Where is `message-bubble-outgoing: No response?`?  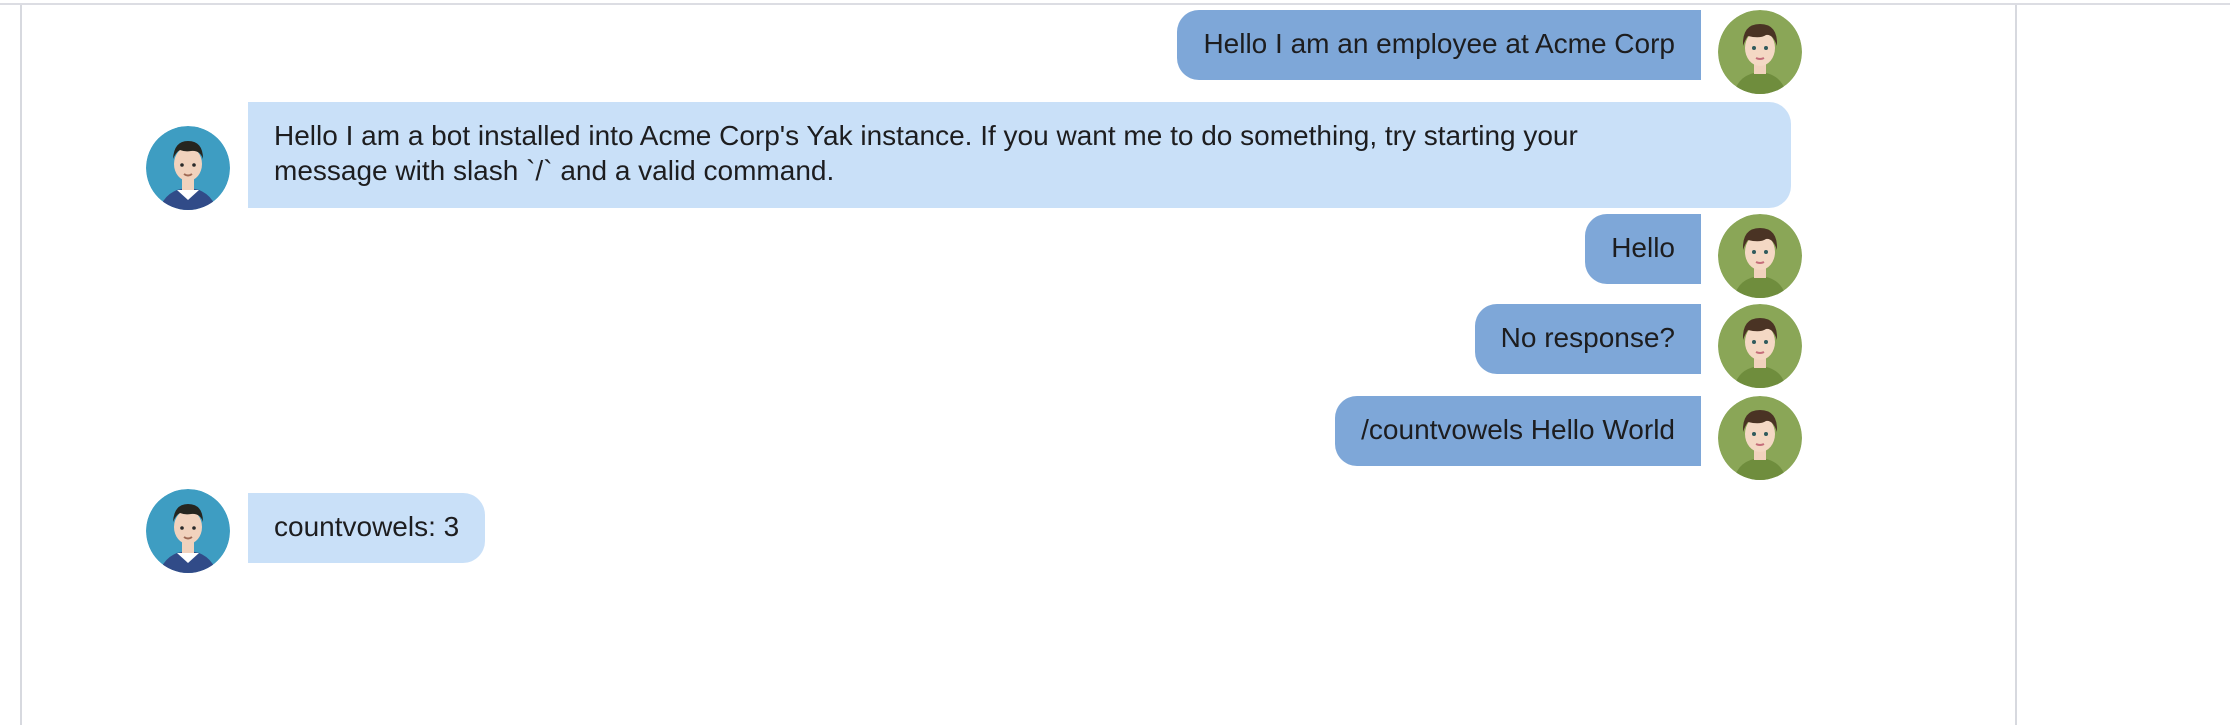 message-bubble-outgoing: No response? is located at coordinates (1587, 339).